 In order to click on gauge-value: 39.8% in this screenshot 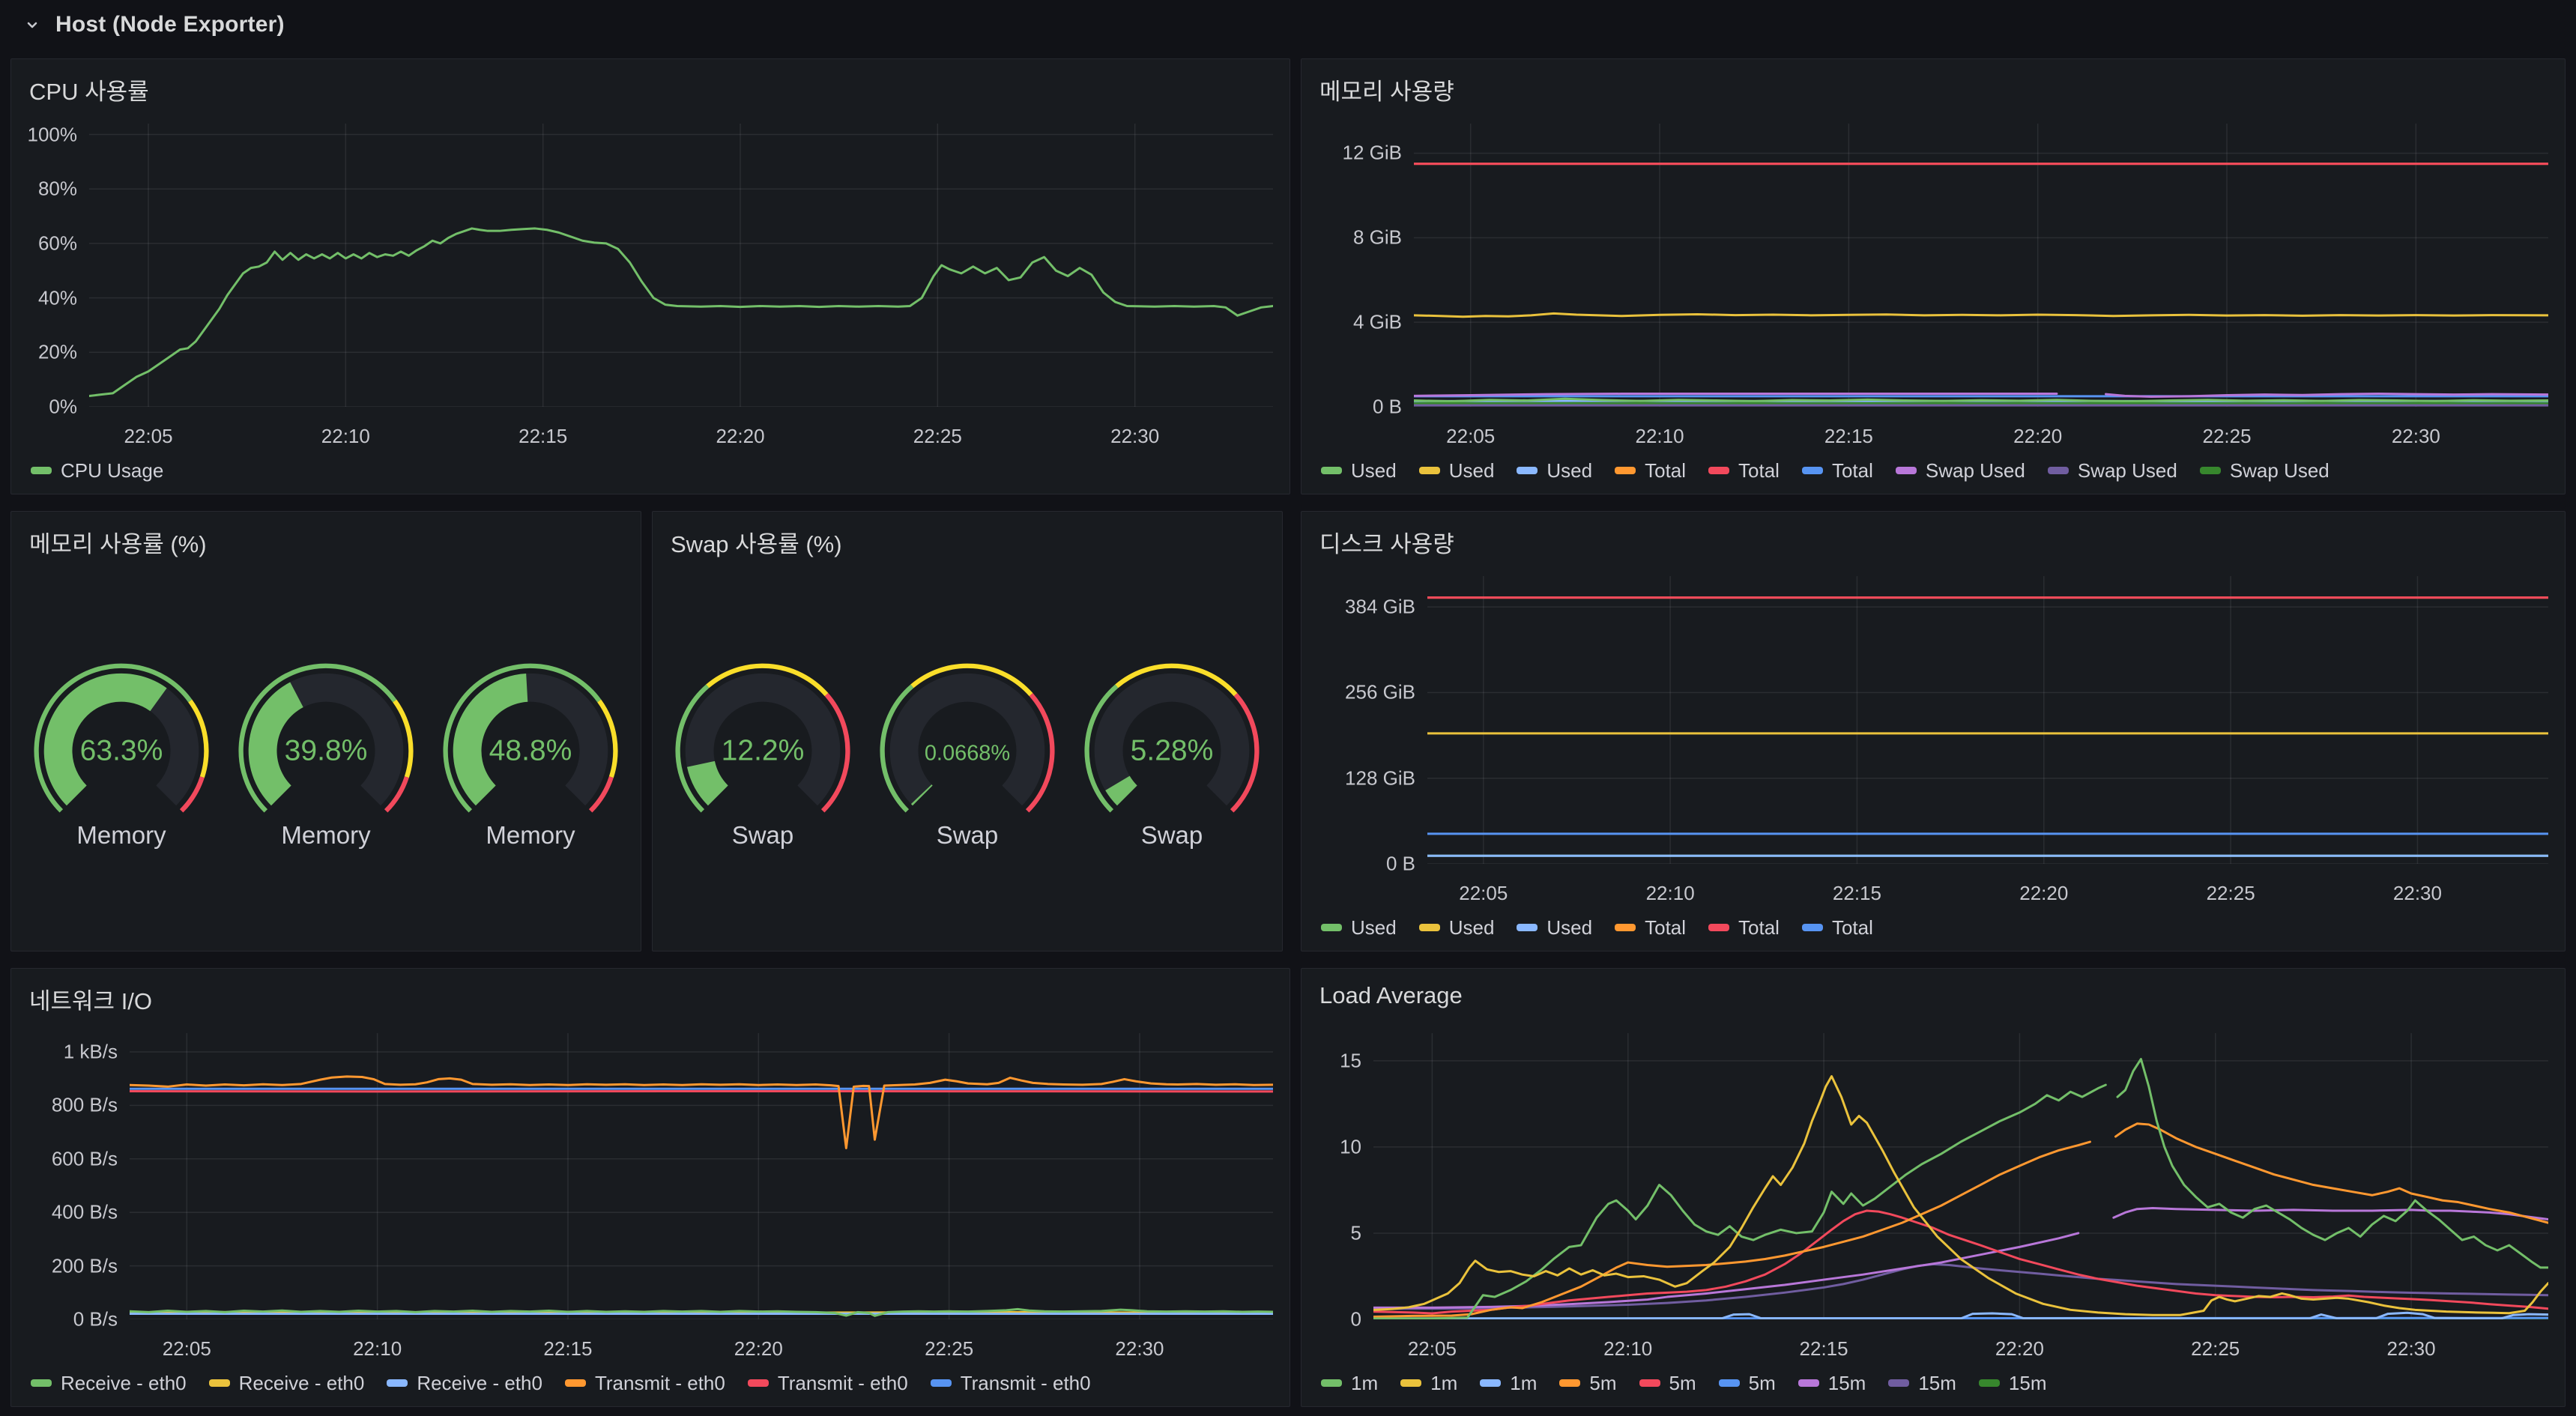, I will do `click(326, 750)`.